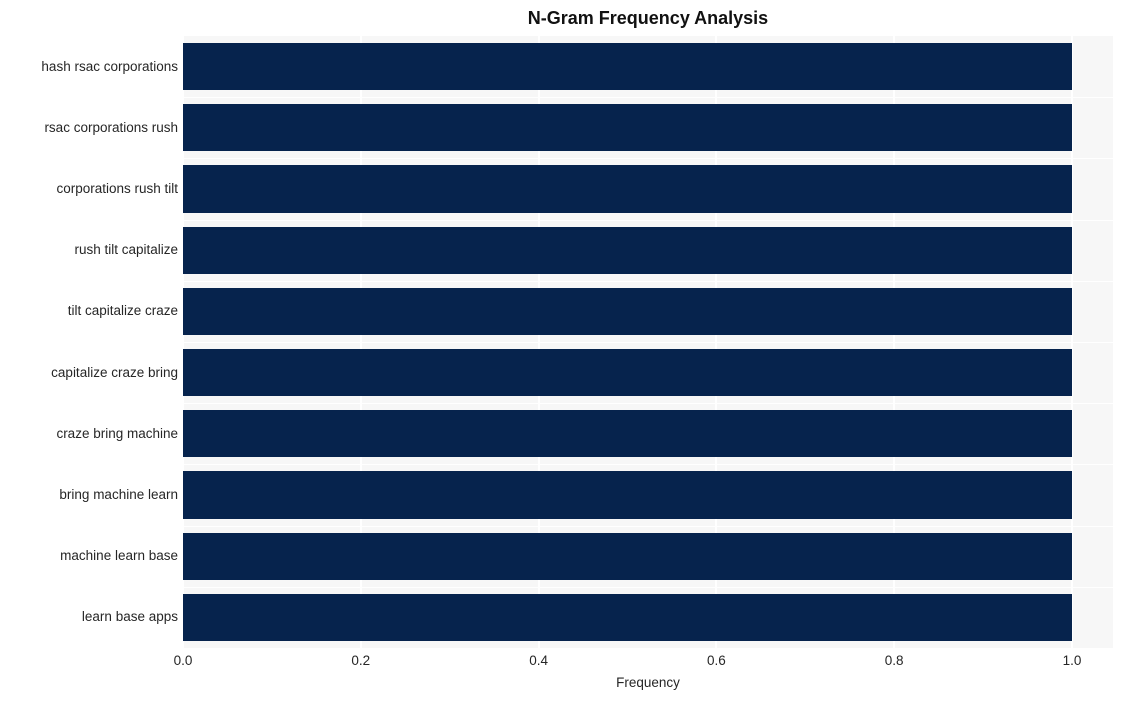 This screenshot has width=1123, height=701. Describe the element at coordinates (126, 250) in the screenshot. I see `y-axis-tick-label: rush tilt capitalize` at that location.